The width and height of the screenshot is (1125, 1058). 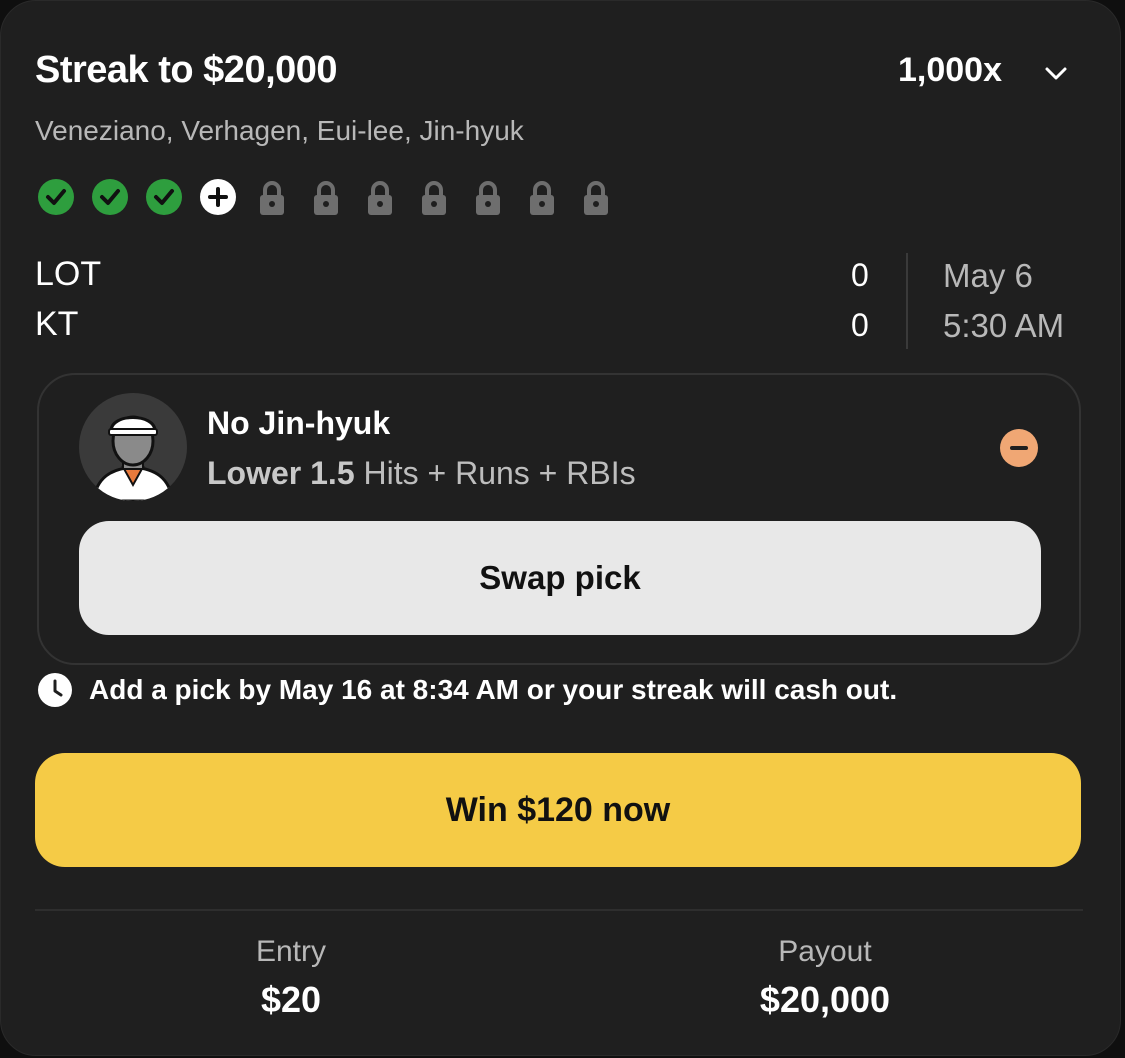 What do you see at coordinates (186, 70) in the screenshot?
I see `streak-title: Streak to $20,000` at bounding box center [186, 70].